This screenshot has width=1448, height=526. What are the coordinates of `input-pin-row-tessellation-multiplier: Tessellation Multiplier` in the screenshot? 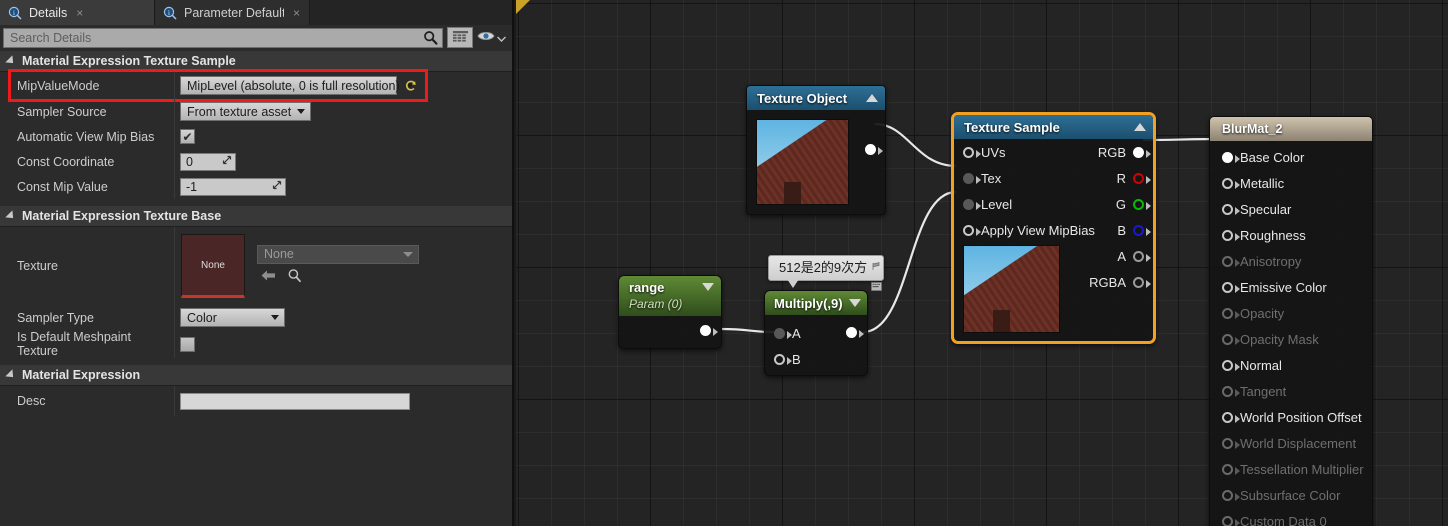 It's located at (1297, 469).